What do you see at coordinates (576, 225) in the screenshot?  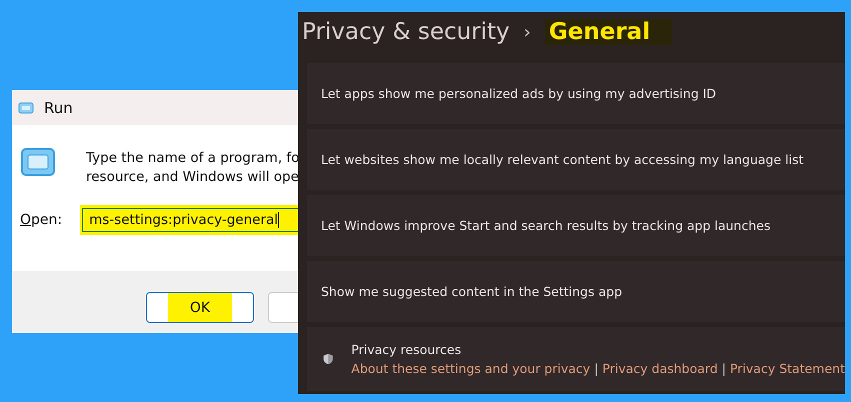 I see `settings-row: Let Windows improve Start and search results by tracking app launches` at bounding box center [576, 225].